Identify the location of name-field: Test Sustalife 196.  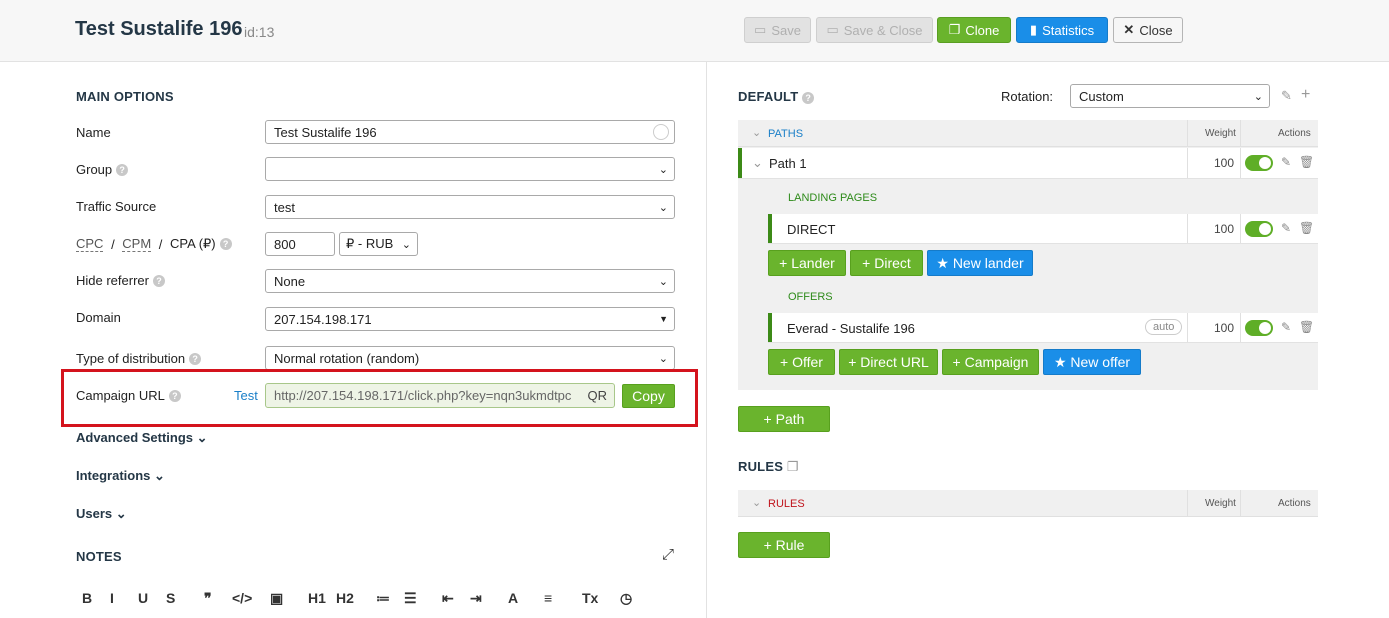
(470, 132).